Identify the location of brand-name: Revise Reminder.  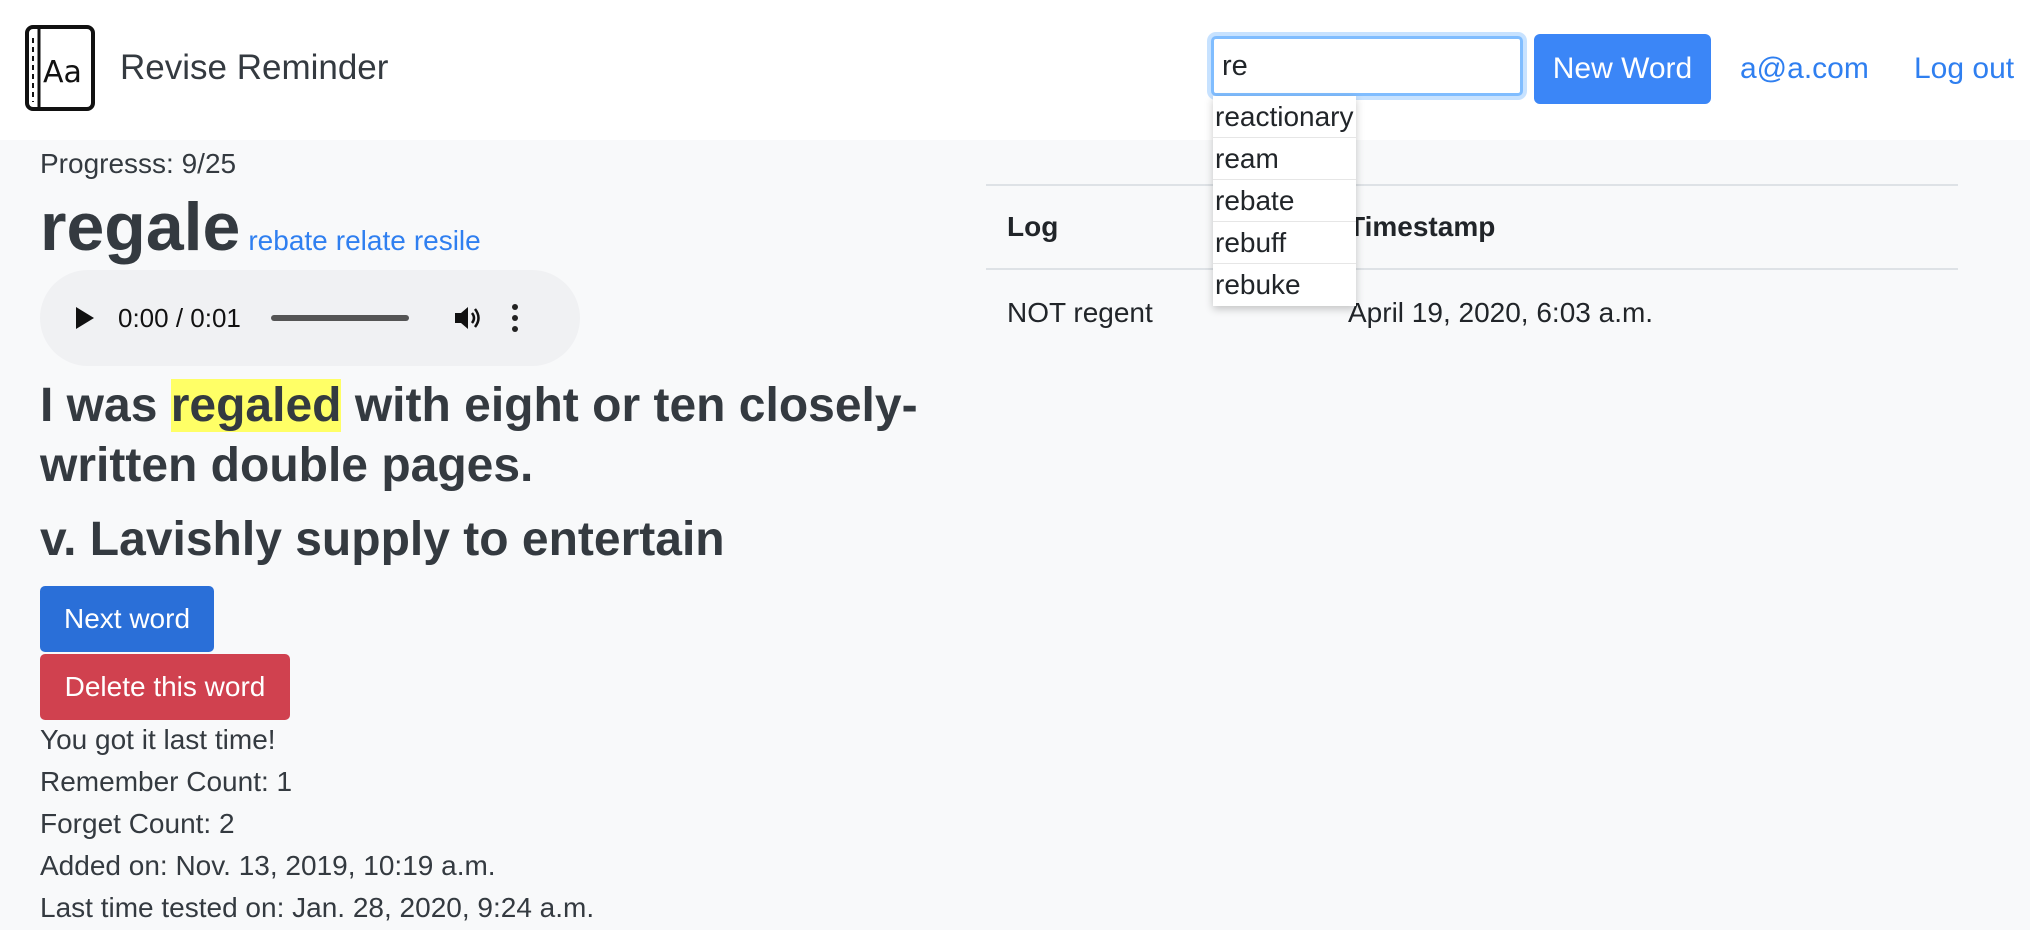
(254, 67).